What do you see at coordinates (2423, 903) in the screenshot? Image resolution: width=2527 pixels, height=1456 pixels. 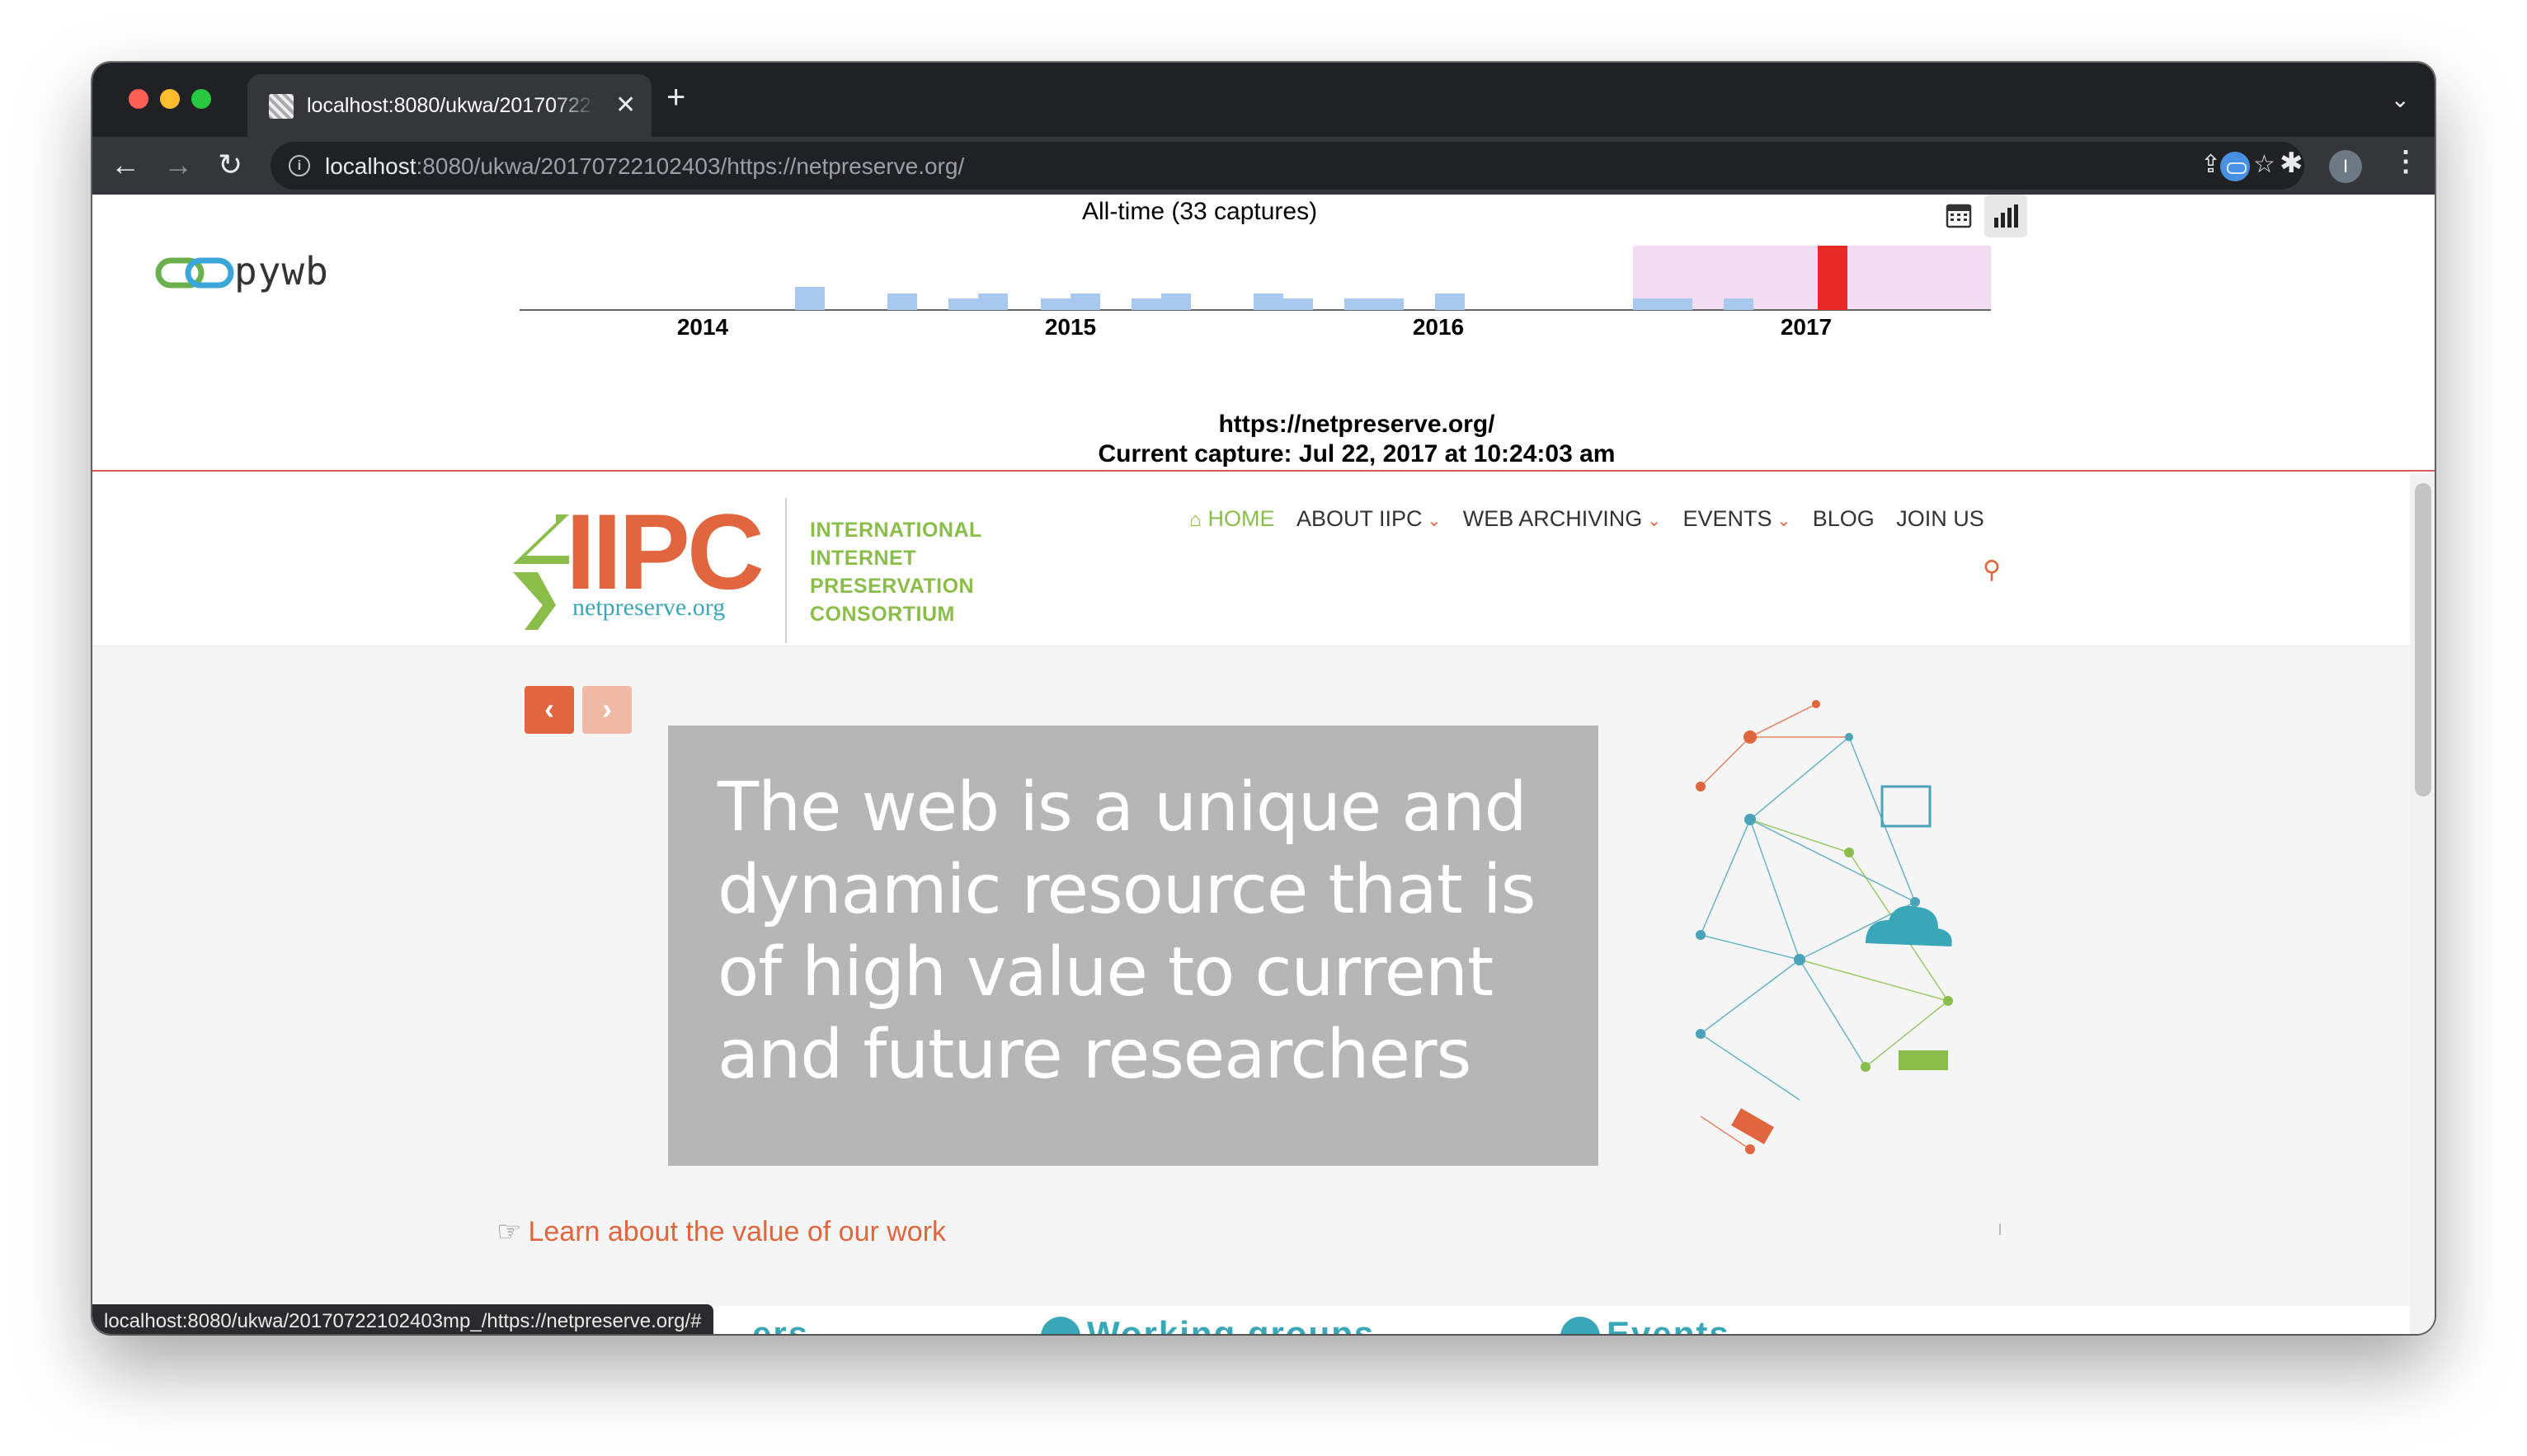 I see `site-scrollbar` at bounding box center [2423, 903].